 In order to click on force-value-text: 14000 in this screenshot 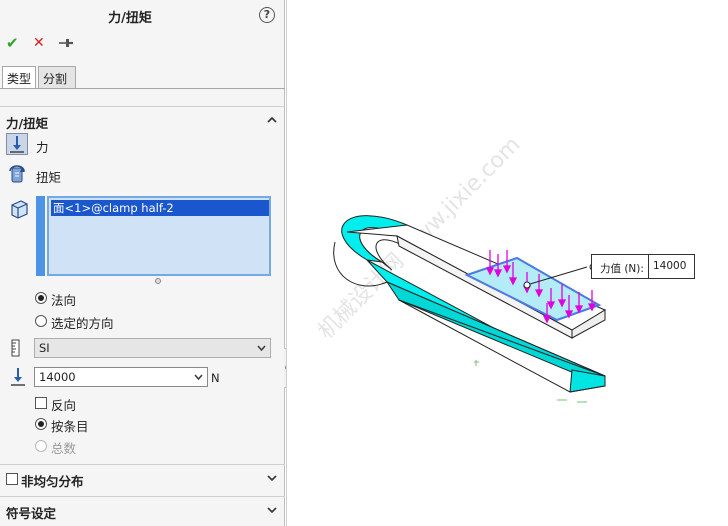, I will do `click(57, 377)`.